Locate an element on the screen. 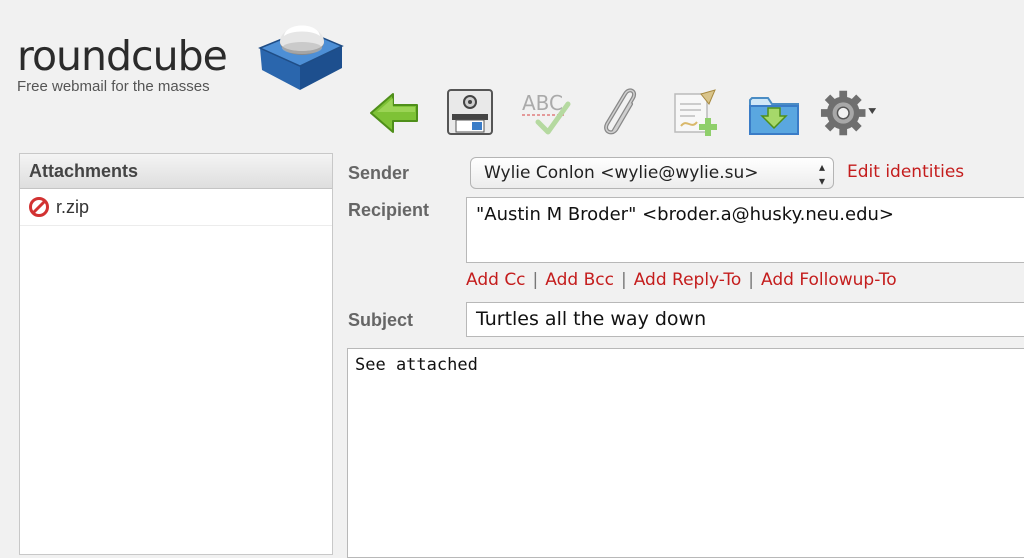 This screenshot has height=558, width=1024. delete-icon is located at coordinates (39, 207).